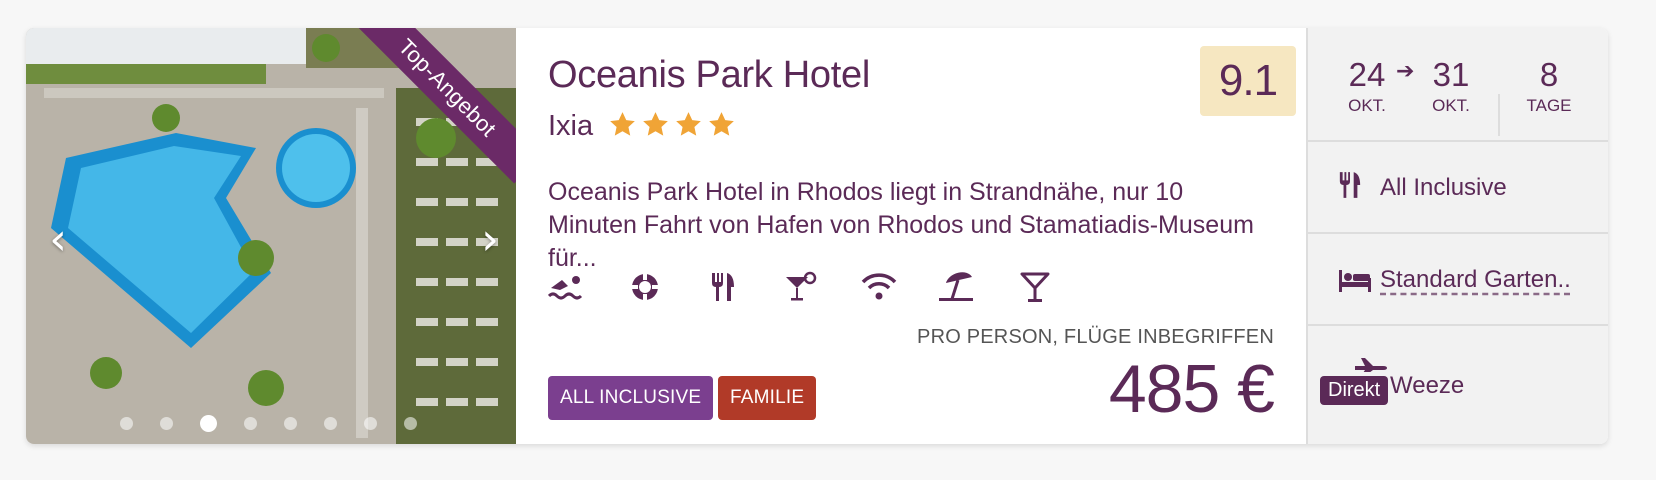 The height and width of the screenshot is (480, 1656). What do you see at coordinates (208, 423) in the screenshot?
I see `carousel-dot-active` at bounding box center [208, 423].